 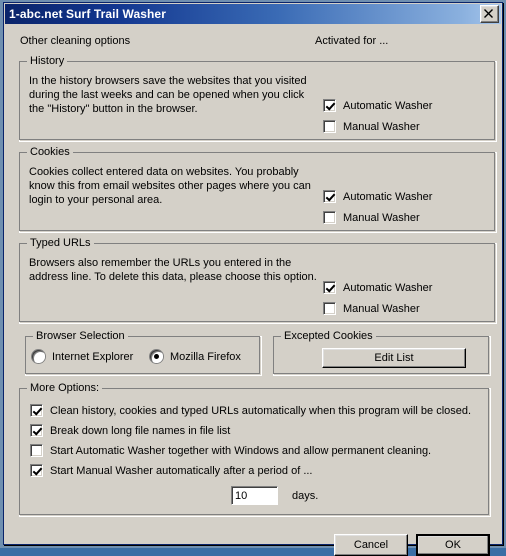 I want to click on cookies-manual-washer-checkbox: Manual Washer, so click(x=371, y=217).